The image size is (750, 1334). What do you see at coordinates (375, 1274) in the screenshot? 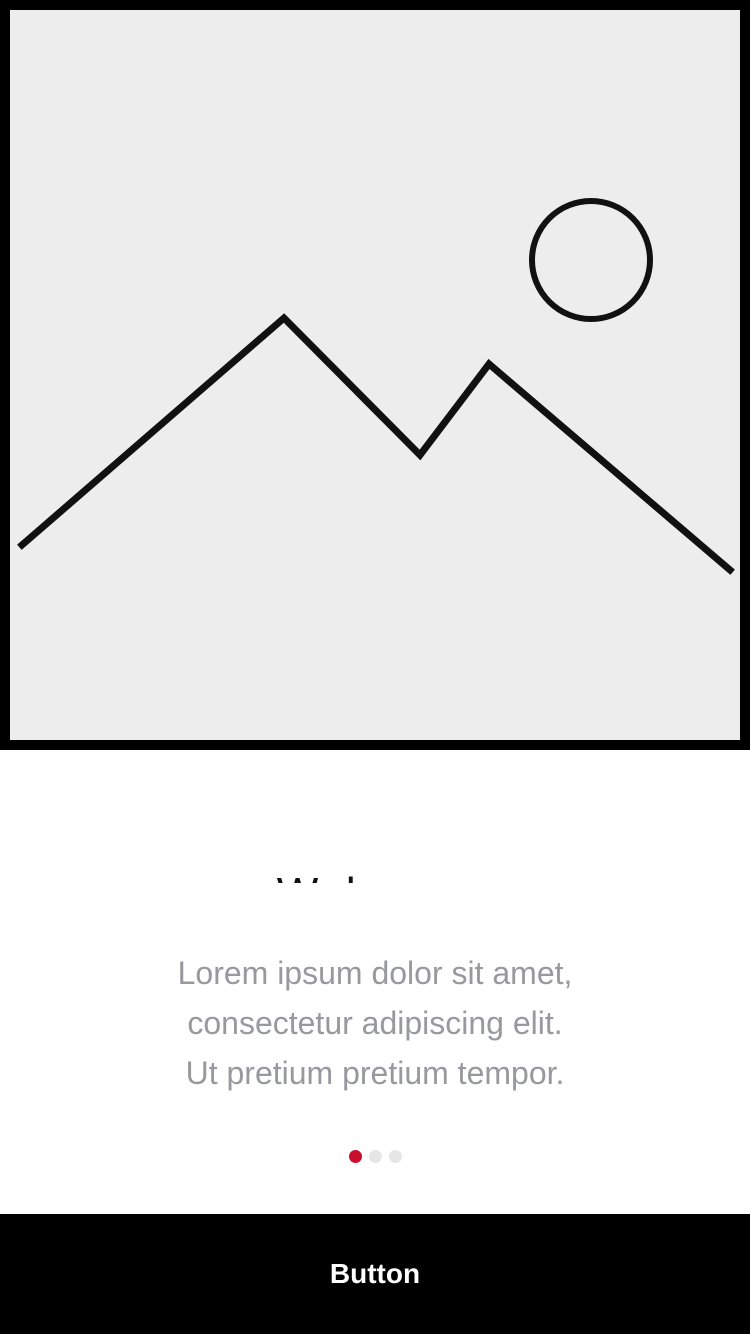
I see `primary-button: Button` at bounding box center [375, 1274].